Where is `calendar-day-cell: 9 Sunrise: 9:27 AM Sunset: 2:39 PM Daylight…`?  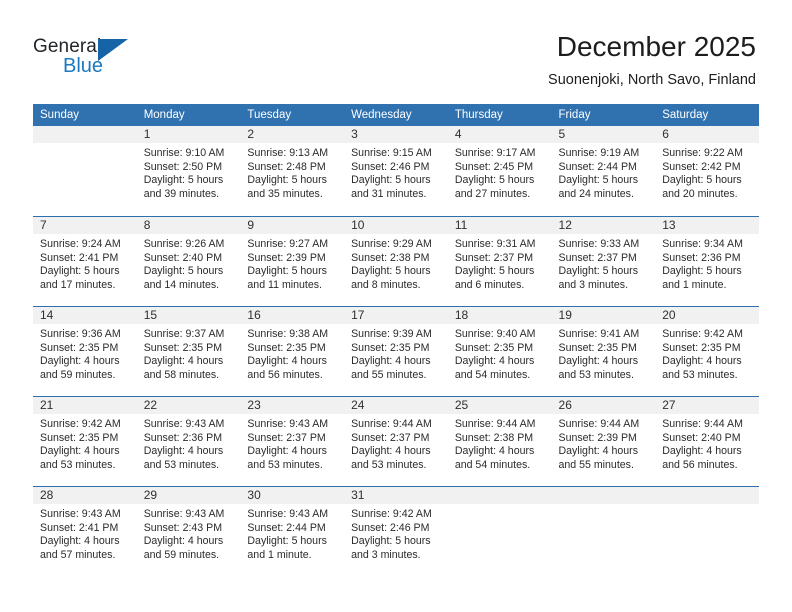 calendar-day-cell: 9 Sunrise: 9:27 AM Sunset: 2:39 PM Daylight… is located at coordinates (292, 261).